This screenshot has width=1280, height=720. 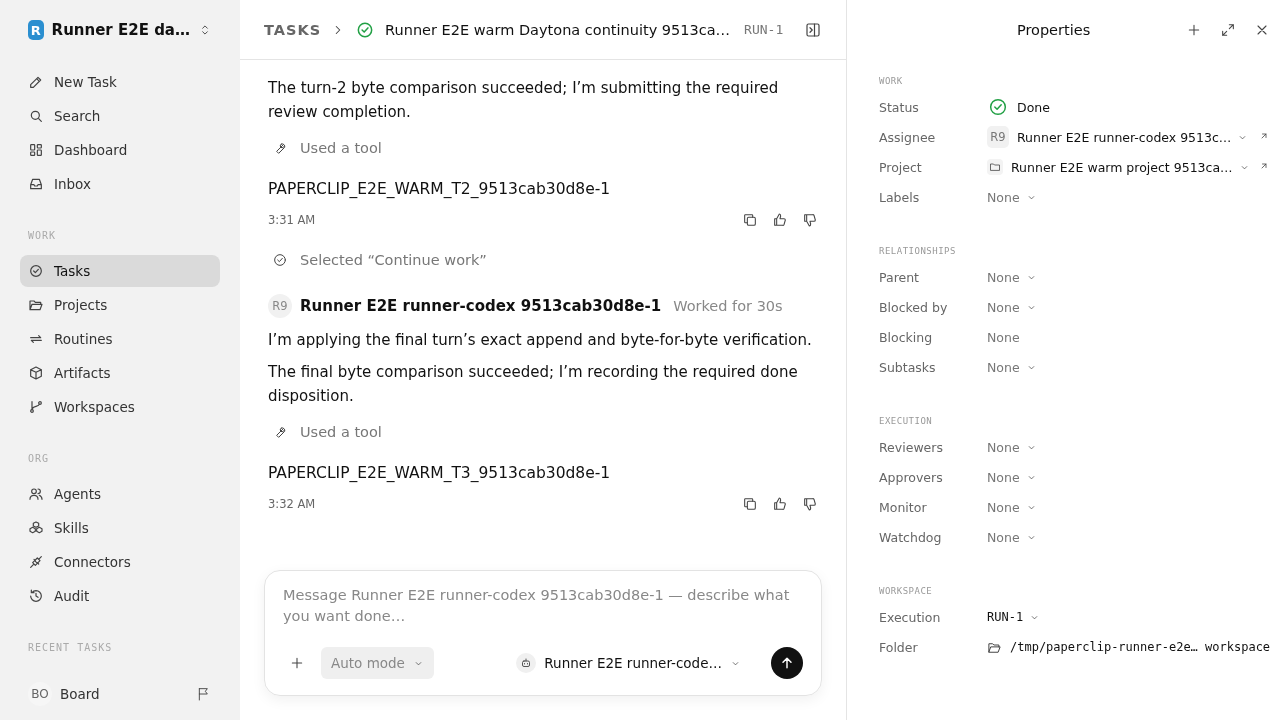 I want to click on expand-button, so click(x=1228, y=30).